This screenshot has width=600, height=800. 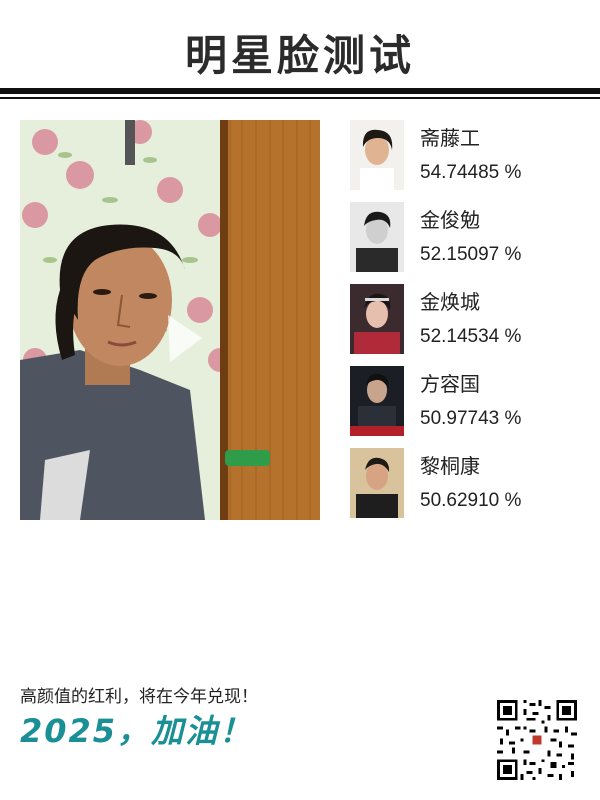 I want to click on match-item: 斋藤工 54.74485 %, so click(x=465, y=161).